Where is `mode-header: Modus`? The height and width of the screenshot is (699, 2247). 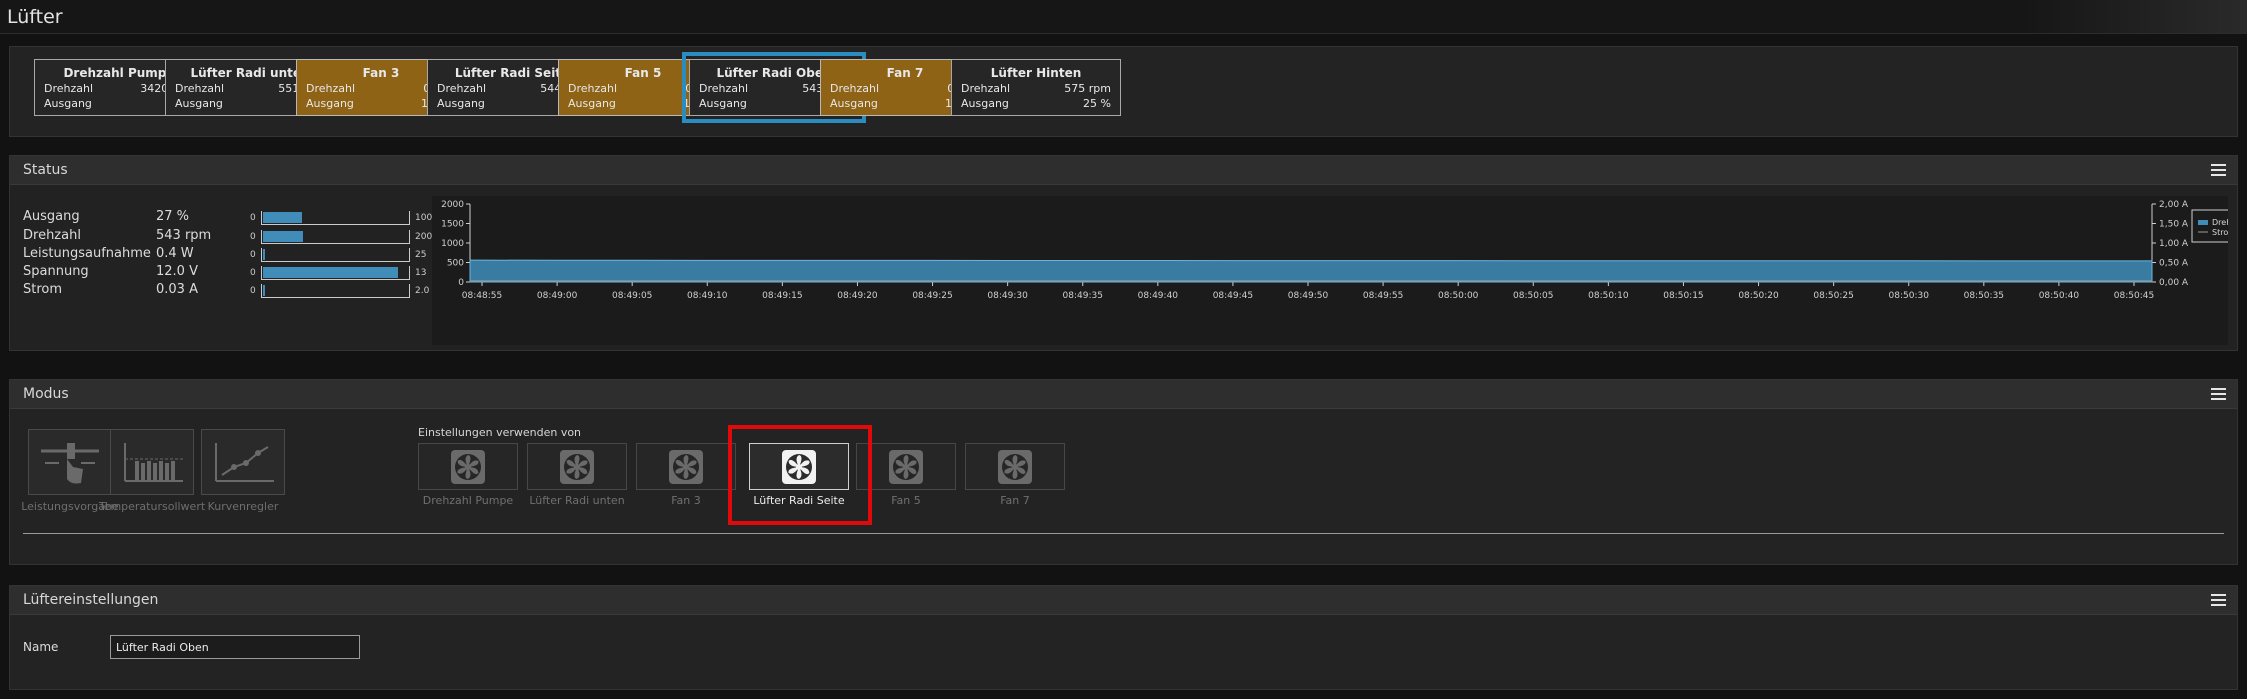
mode-header: Modus is located at coordinates (1123, 394).